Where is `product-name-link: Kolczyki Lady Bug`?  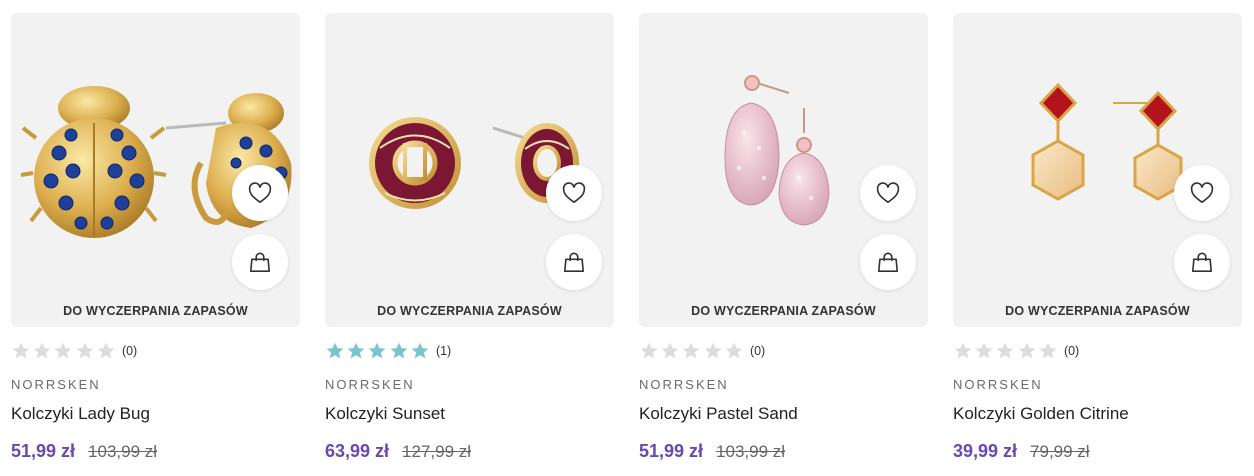 product-name-link: Kolczyki Lady Bug is located at coordinates (80, 414).